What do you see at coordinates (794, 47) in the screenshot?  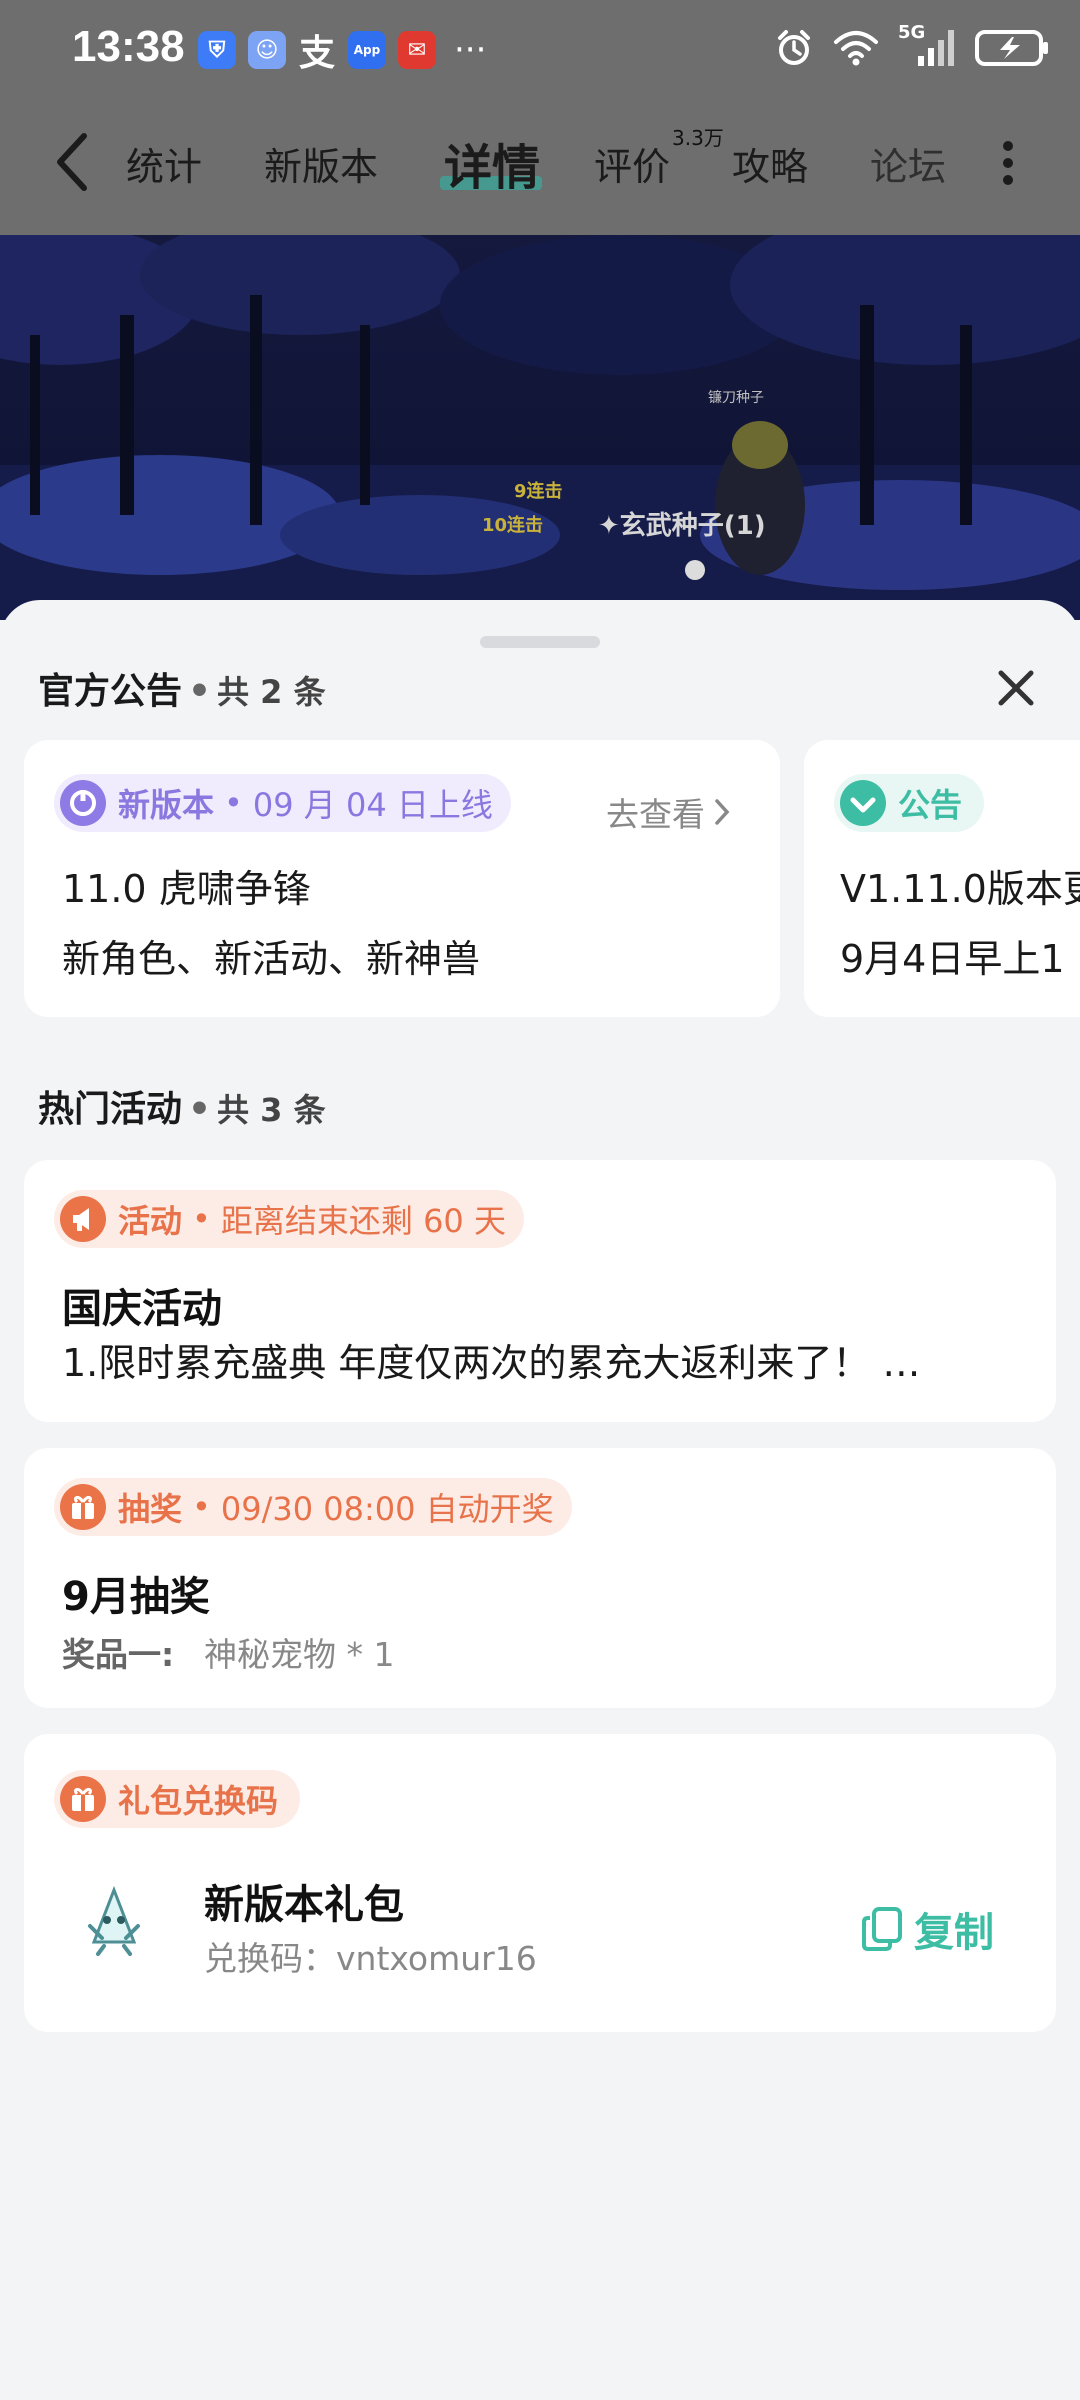 I see `alarm-icon` at bounding box center [794, 47].